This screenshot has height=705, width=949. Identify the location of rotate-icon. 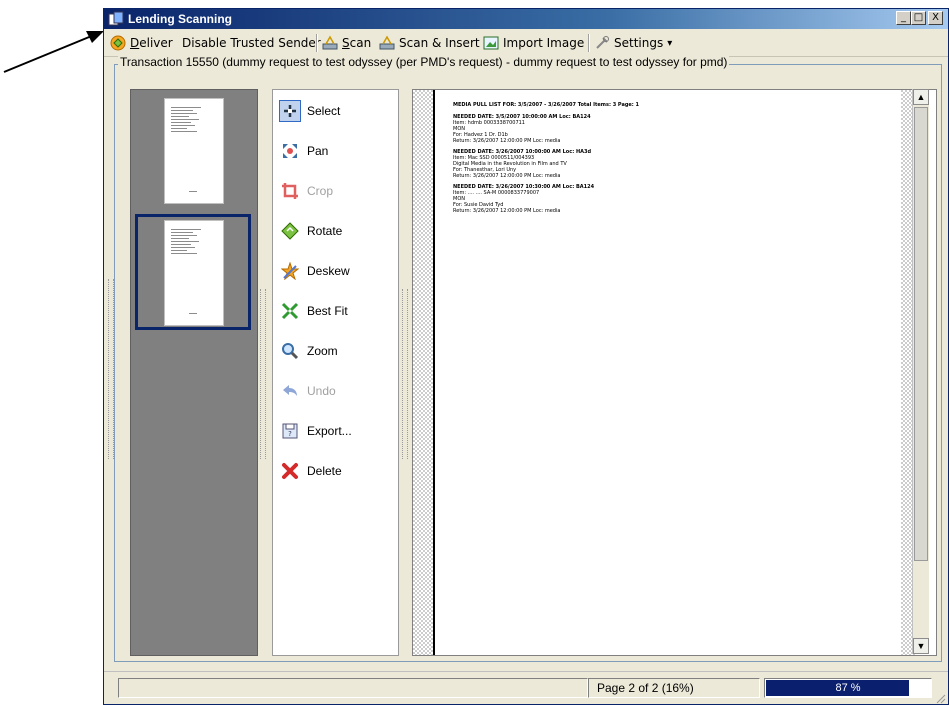
(290, 231).